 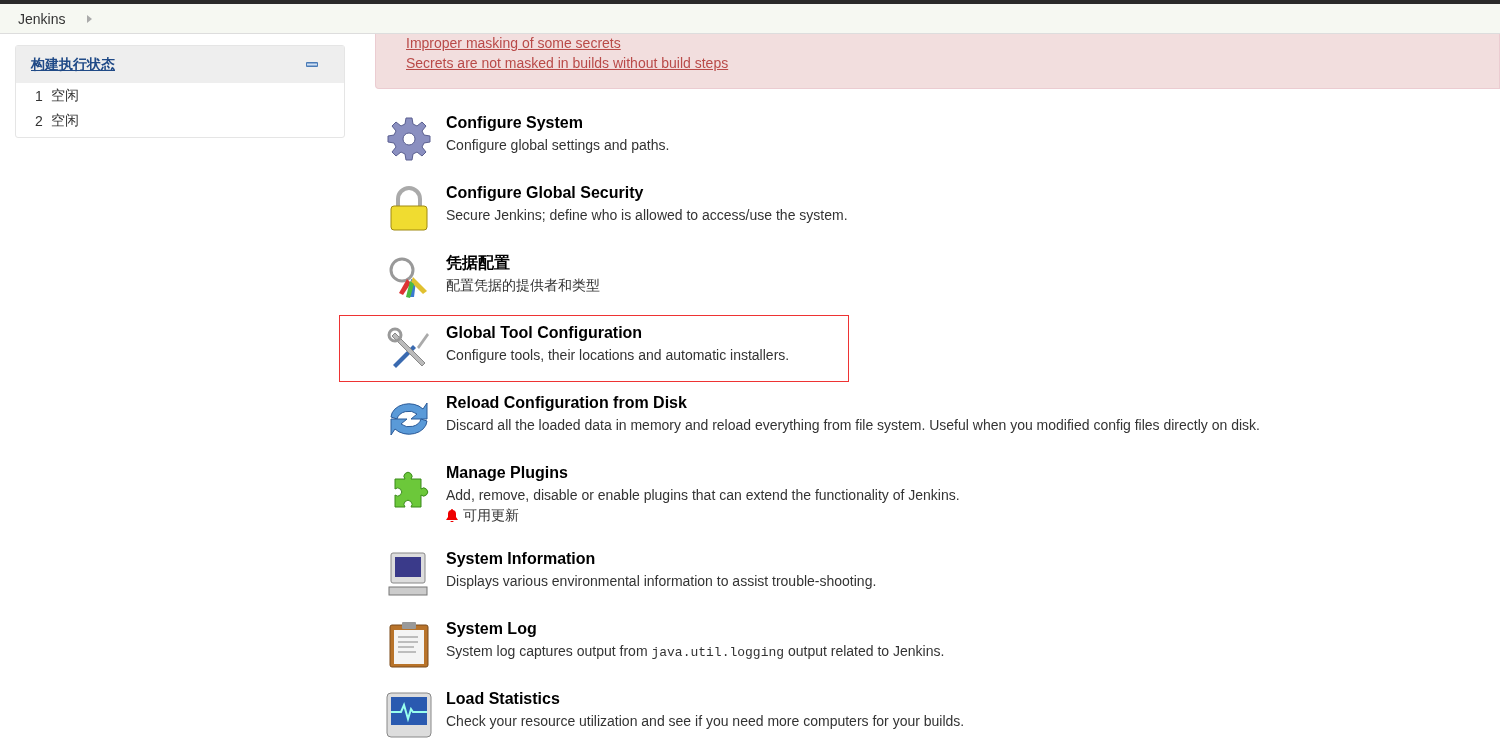 I want to click on item-description: Configure tools, their locations and automatic installers., so click(x=618, y=355).